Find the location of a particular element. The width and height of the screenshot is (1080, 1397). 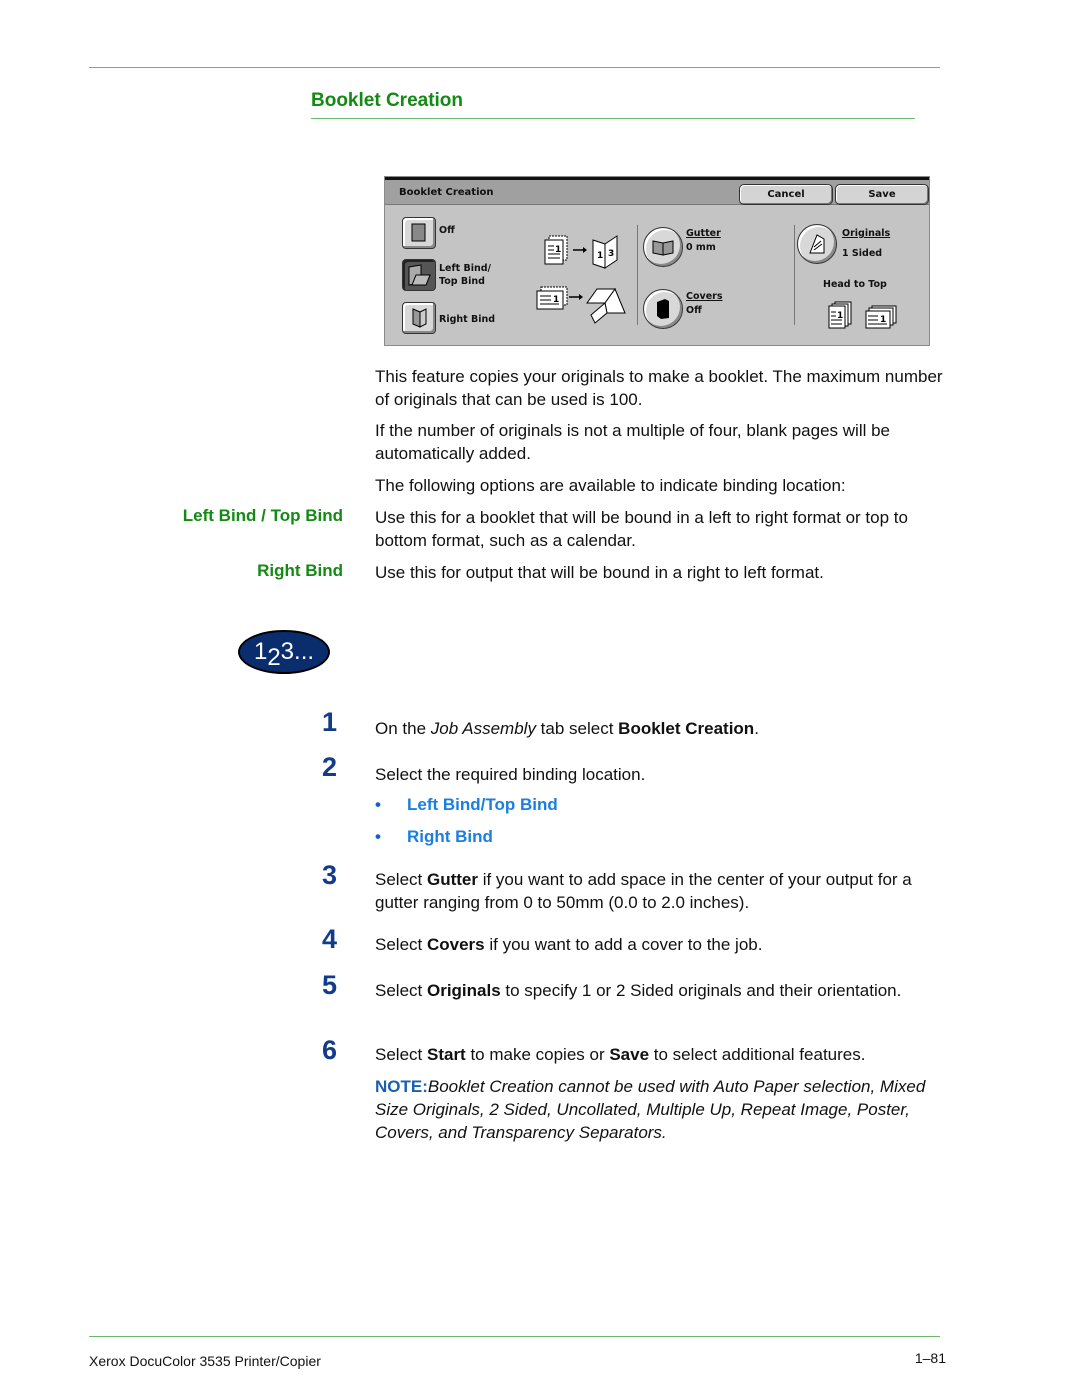

bullet-left-bind-top-bind: • Left Bind/Top Bind is located at coordinates (466, 805).